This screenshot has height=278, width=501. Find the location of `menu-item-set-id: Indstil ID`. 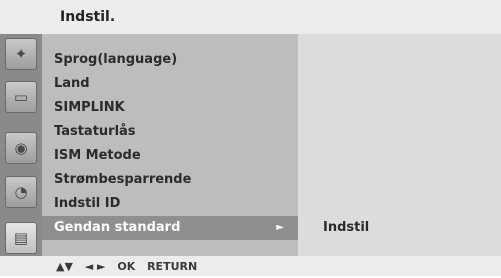

menu-item-set-id: Indstil ID is located at coordinates (170, 204).